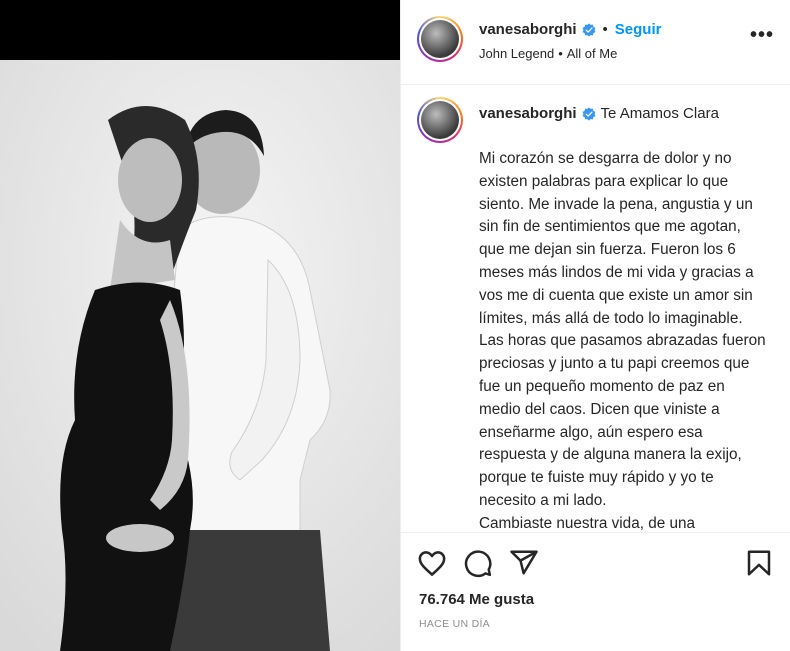 The width and height of the screenshot is (790, 651). I want to click on share-button, so click(524, 563).